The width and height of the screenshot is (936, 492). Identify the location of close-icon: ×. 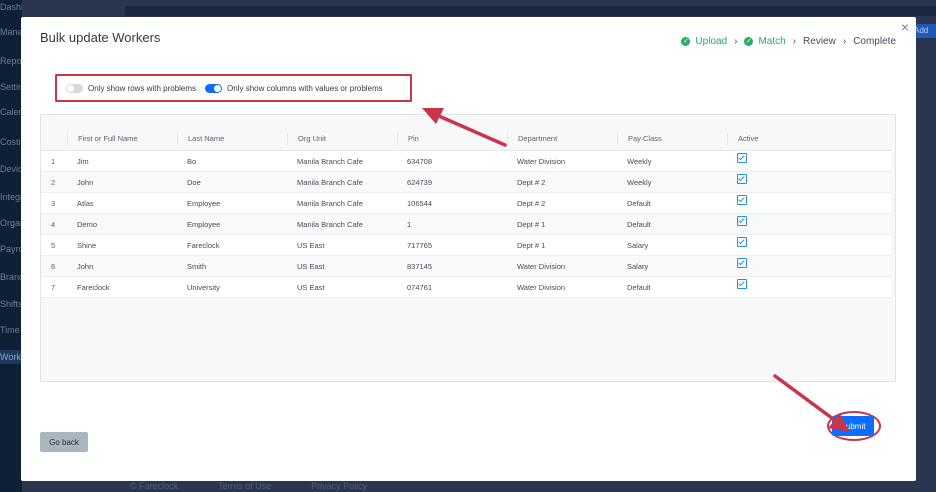
(905, 27).